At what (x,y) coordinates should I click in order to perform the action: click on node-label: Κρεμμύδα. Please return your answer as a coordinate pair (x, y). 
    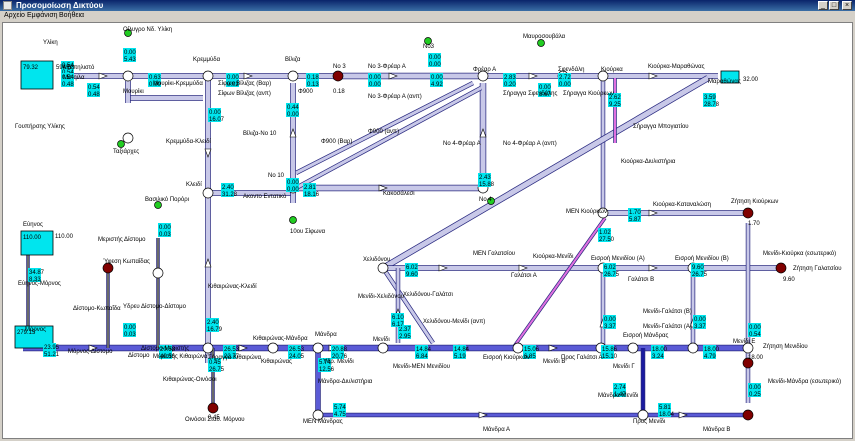
    Looking at the image, I should click on (207, 60).